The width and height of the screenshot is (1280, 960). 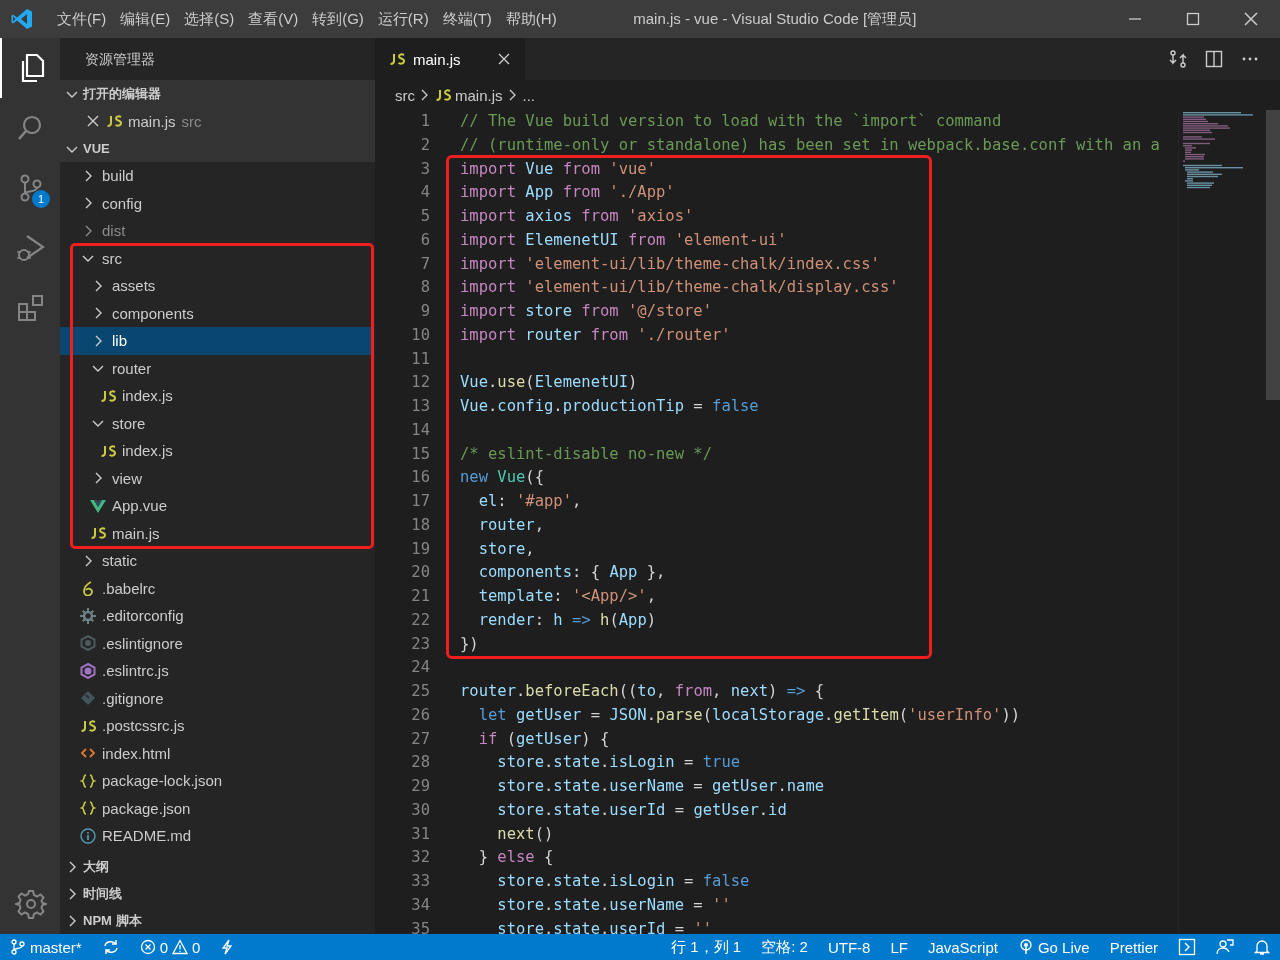 I want to click on folder-item: static, so click(x=217, y=561).